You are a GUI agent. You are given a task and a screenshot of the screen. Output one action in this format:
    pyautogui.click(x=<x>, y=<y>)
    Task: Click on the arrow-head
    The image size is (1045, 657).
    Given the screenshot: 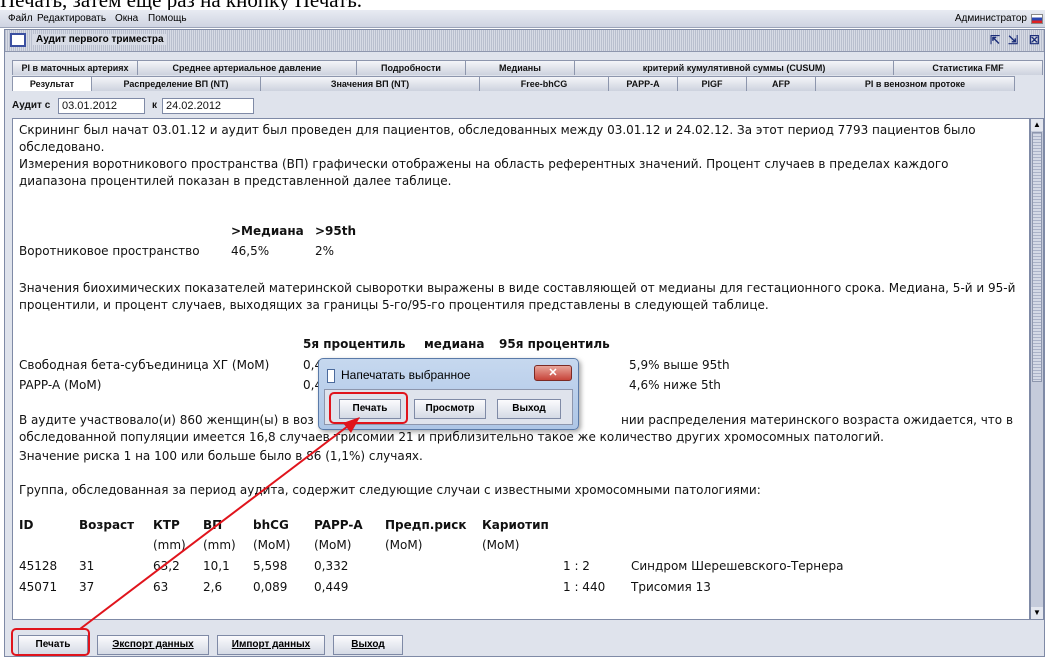 What is the action you would take?
    pyautogui.click(x=351, y=425)
    